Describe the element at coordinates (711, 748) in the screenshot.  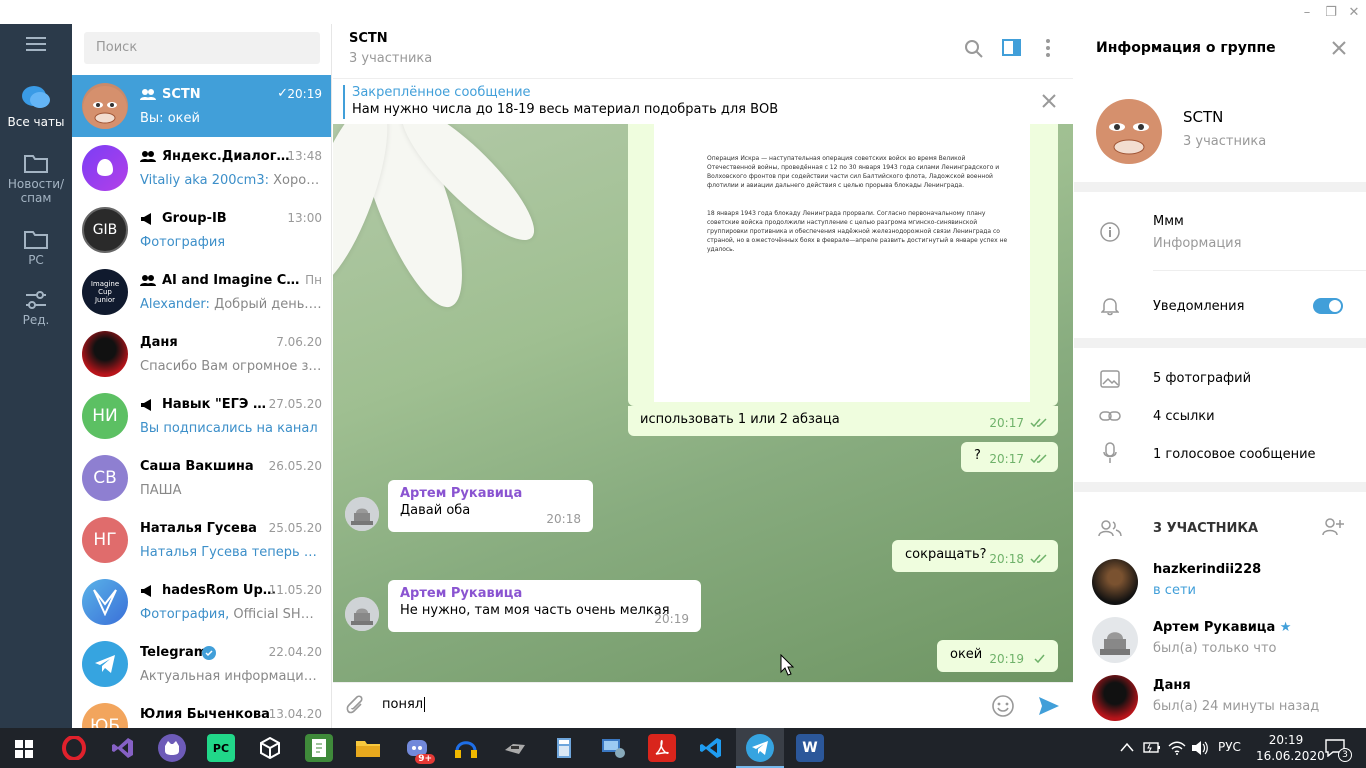
I see `vscode-icon` at that location.